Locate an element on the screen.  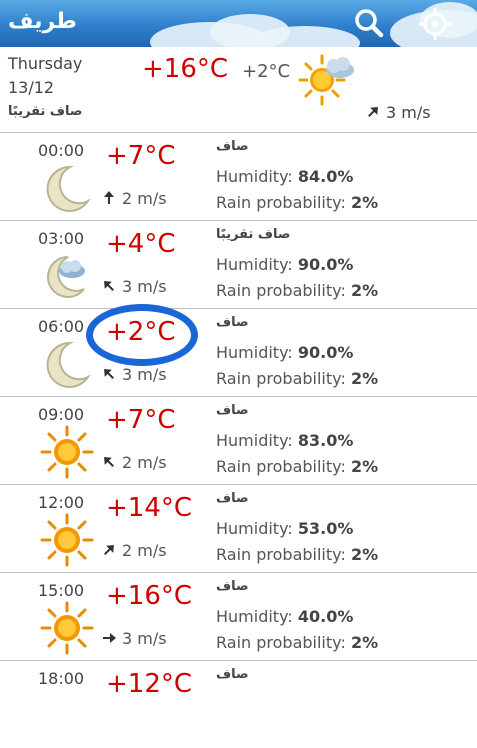
row-temp: +12°C is located at coordinates (149, 684).